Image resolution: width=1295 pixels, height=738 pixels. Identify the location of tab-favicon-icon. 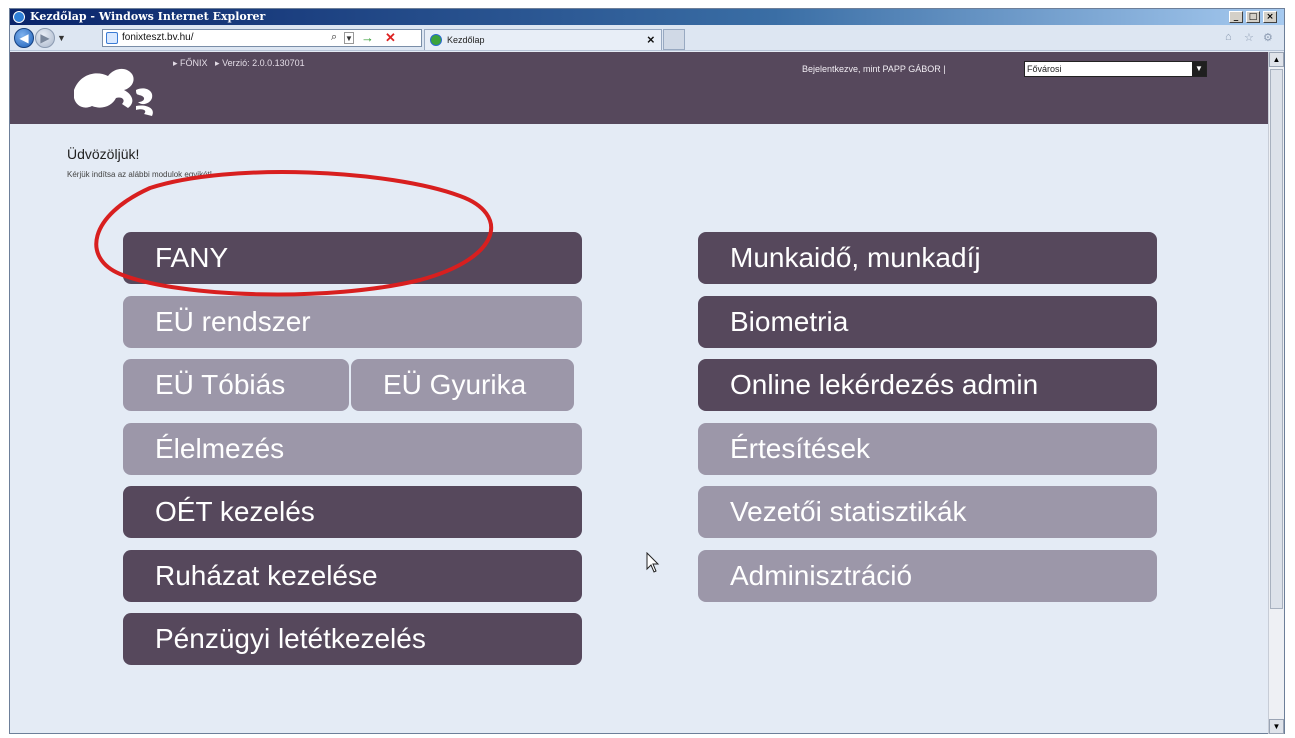
(436, 40).